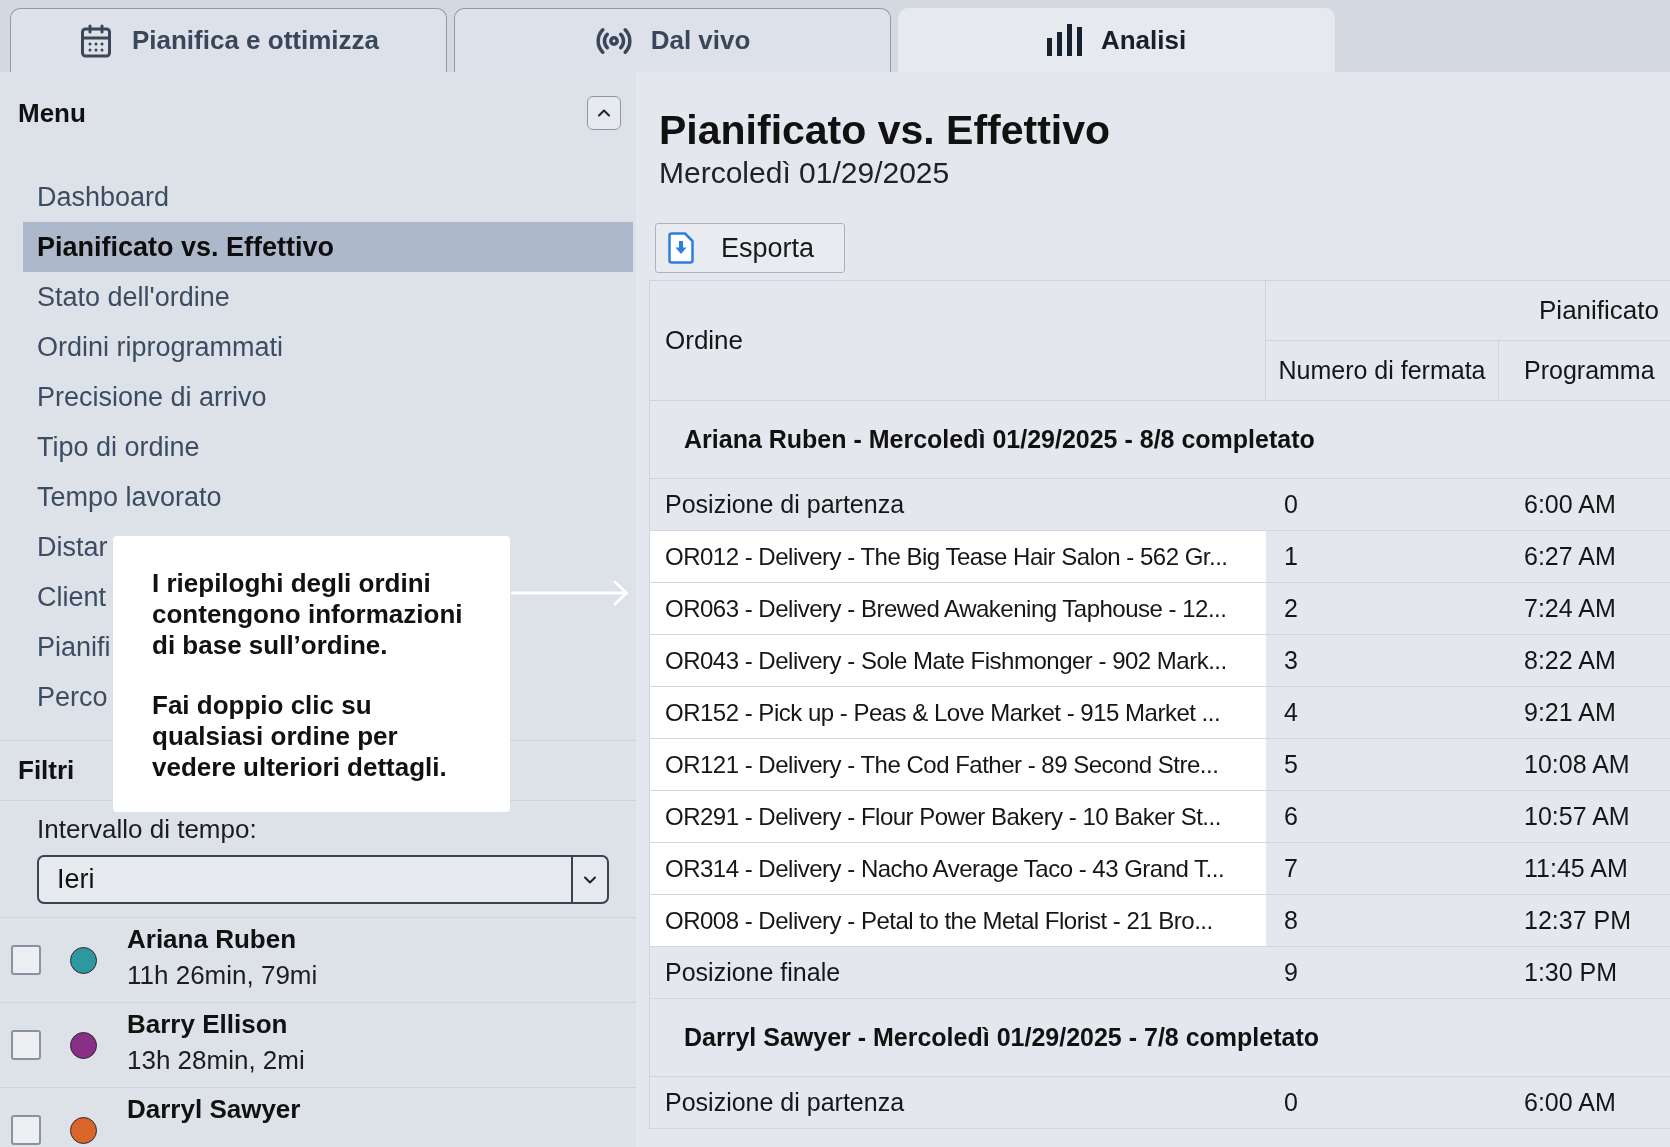 The width and height of the screenshot is (1670, 1147). Describe the element at coordinates (72, 547) in the screenshot. I see `menu-item: Distar` at that location.